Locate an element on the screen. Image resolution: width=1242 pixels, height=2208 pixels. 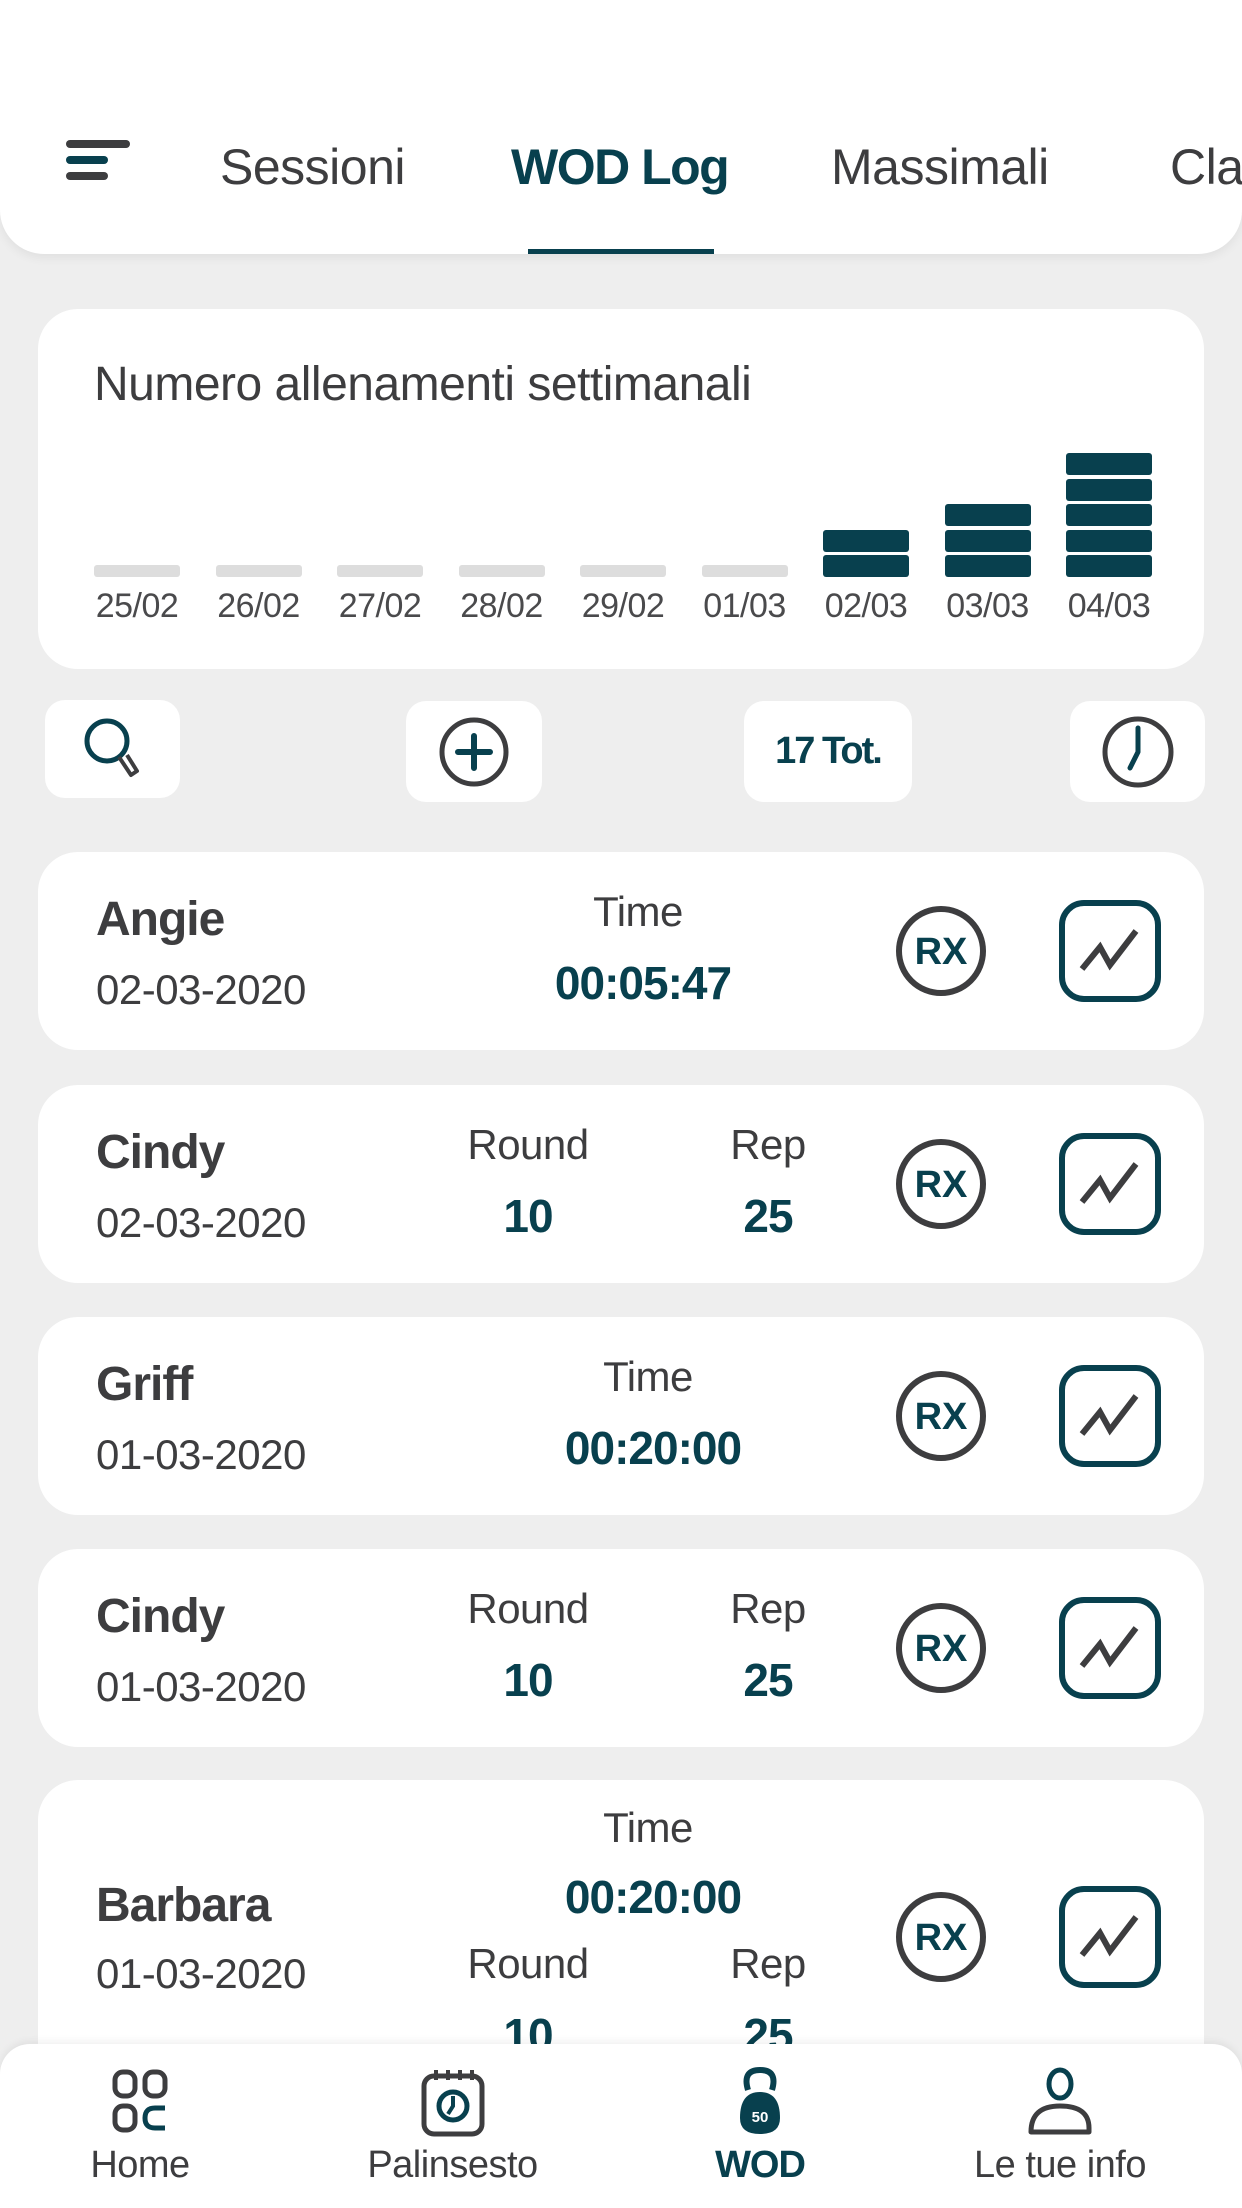
wod-card: Angie 02-03-2020 Time 00:05:47 RX is located at coordinates (621, 951).